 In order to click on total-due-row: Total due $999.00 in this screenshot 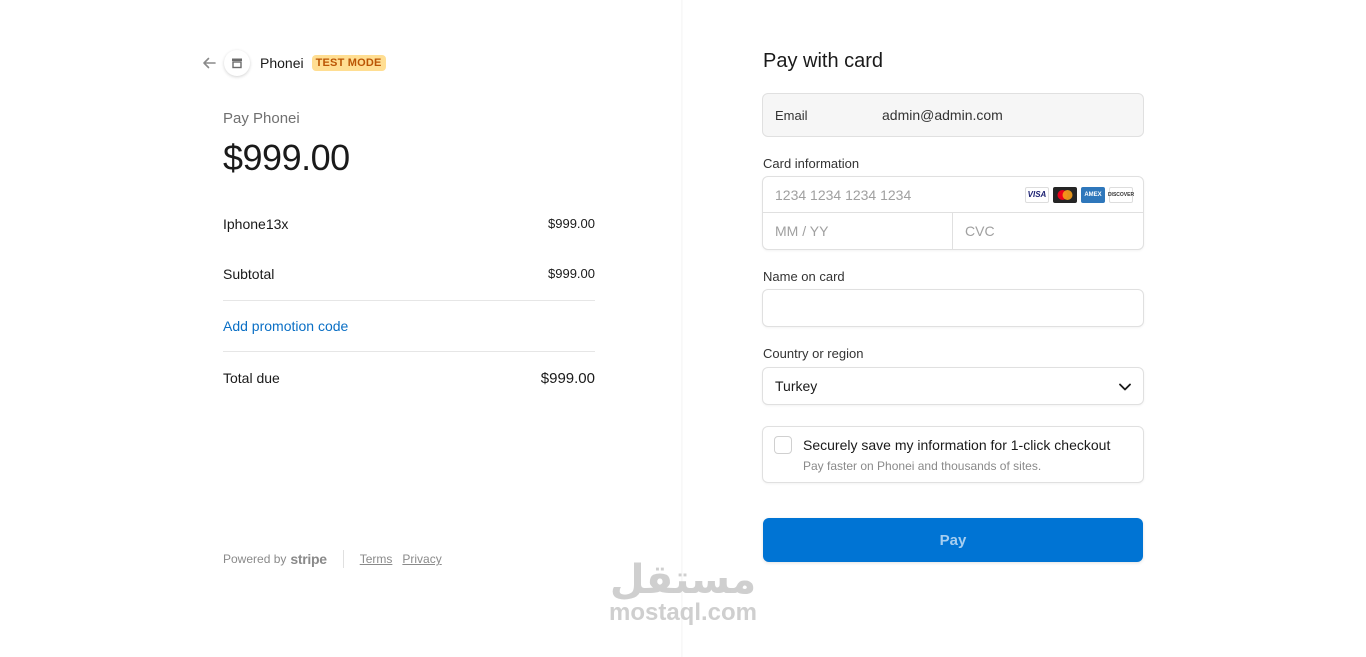, I will do `click(409, 378)`.